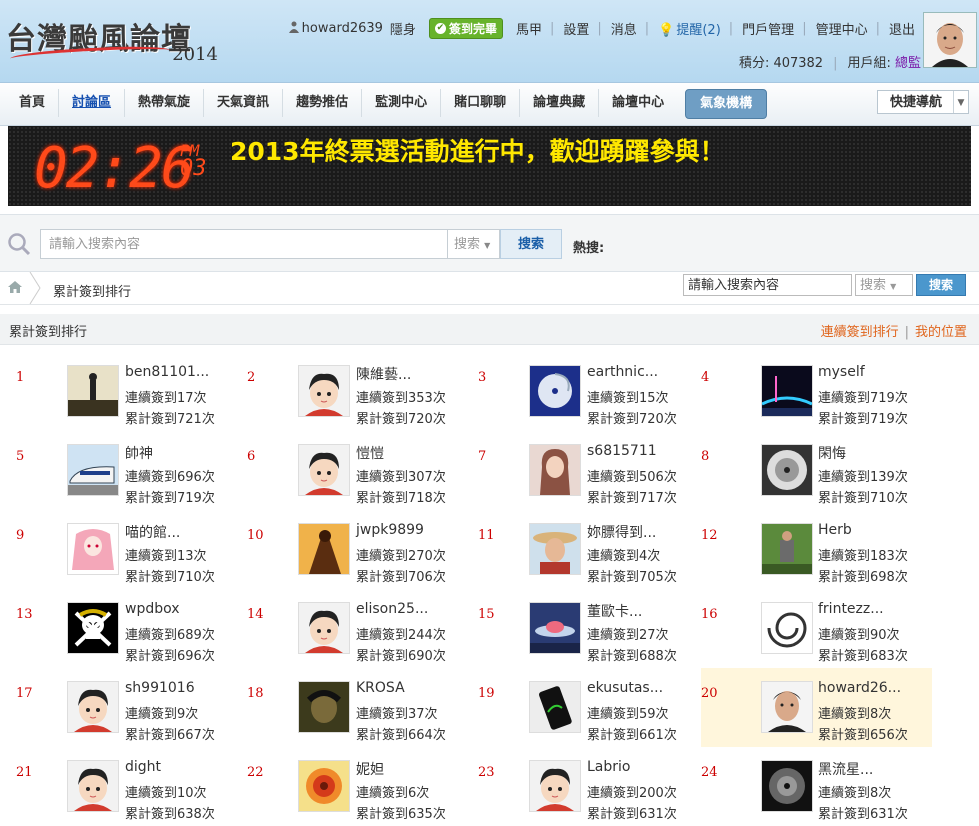 Image resolution: width=979 pixels, height=826 pixels. I want to click on user-avatar, so click(950, 40).